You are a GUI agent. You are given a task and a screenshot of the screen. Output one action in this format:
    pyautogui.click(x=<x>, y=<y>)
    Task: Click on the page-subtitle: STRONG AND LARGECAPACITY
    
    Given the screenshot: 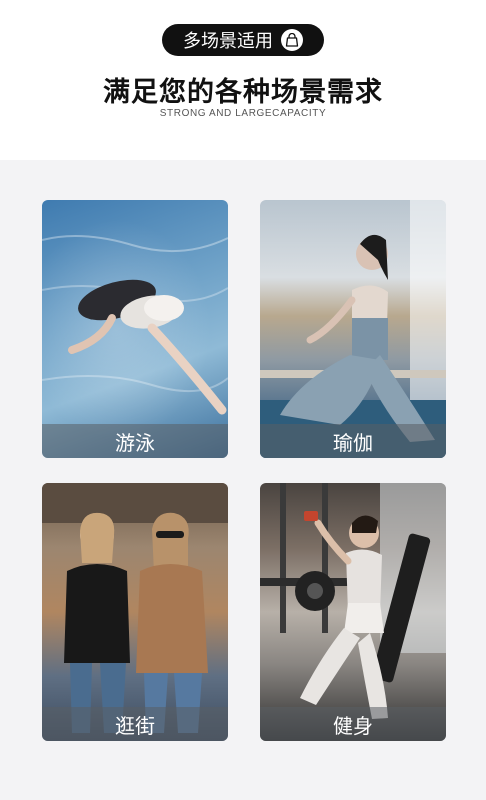 What is the action you would take?
    pyautogui.click(x=243, y=113)
    